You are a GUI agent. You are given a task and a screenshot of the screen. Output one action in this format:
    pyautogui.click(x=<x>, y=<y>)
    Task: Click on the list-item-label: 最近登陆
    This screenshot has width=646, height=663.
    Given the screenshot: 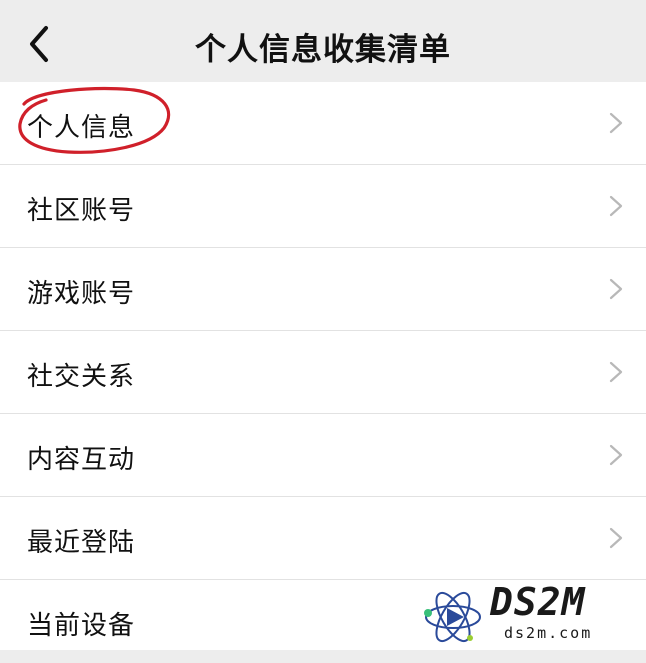 What is the action you would take?
    pyautogui.click(x=81, y=543)
    